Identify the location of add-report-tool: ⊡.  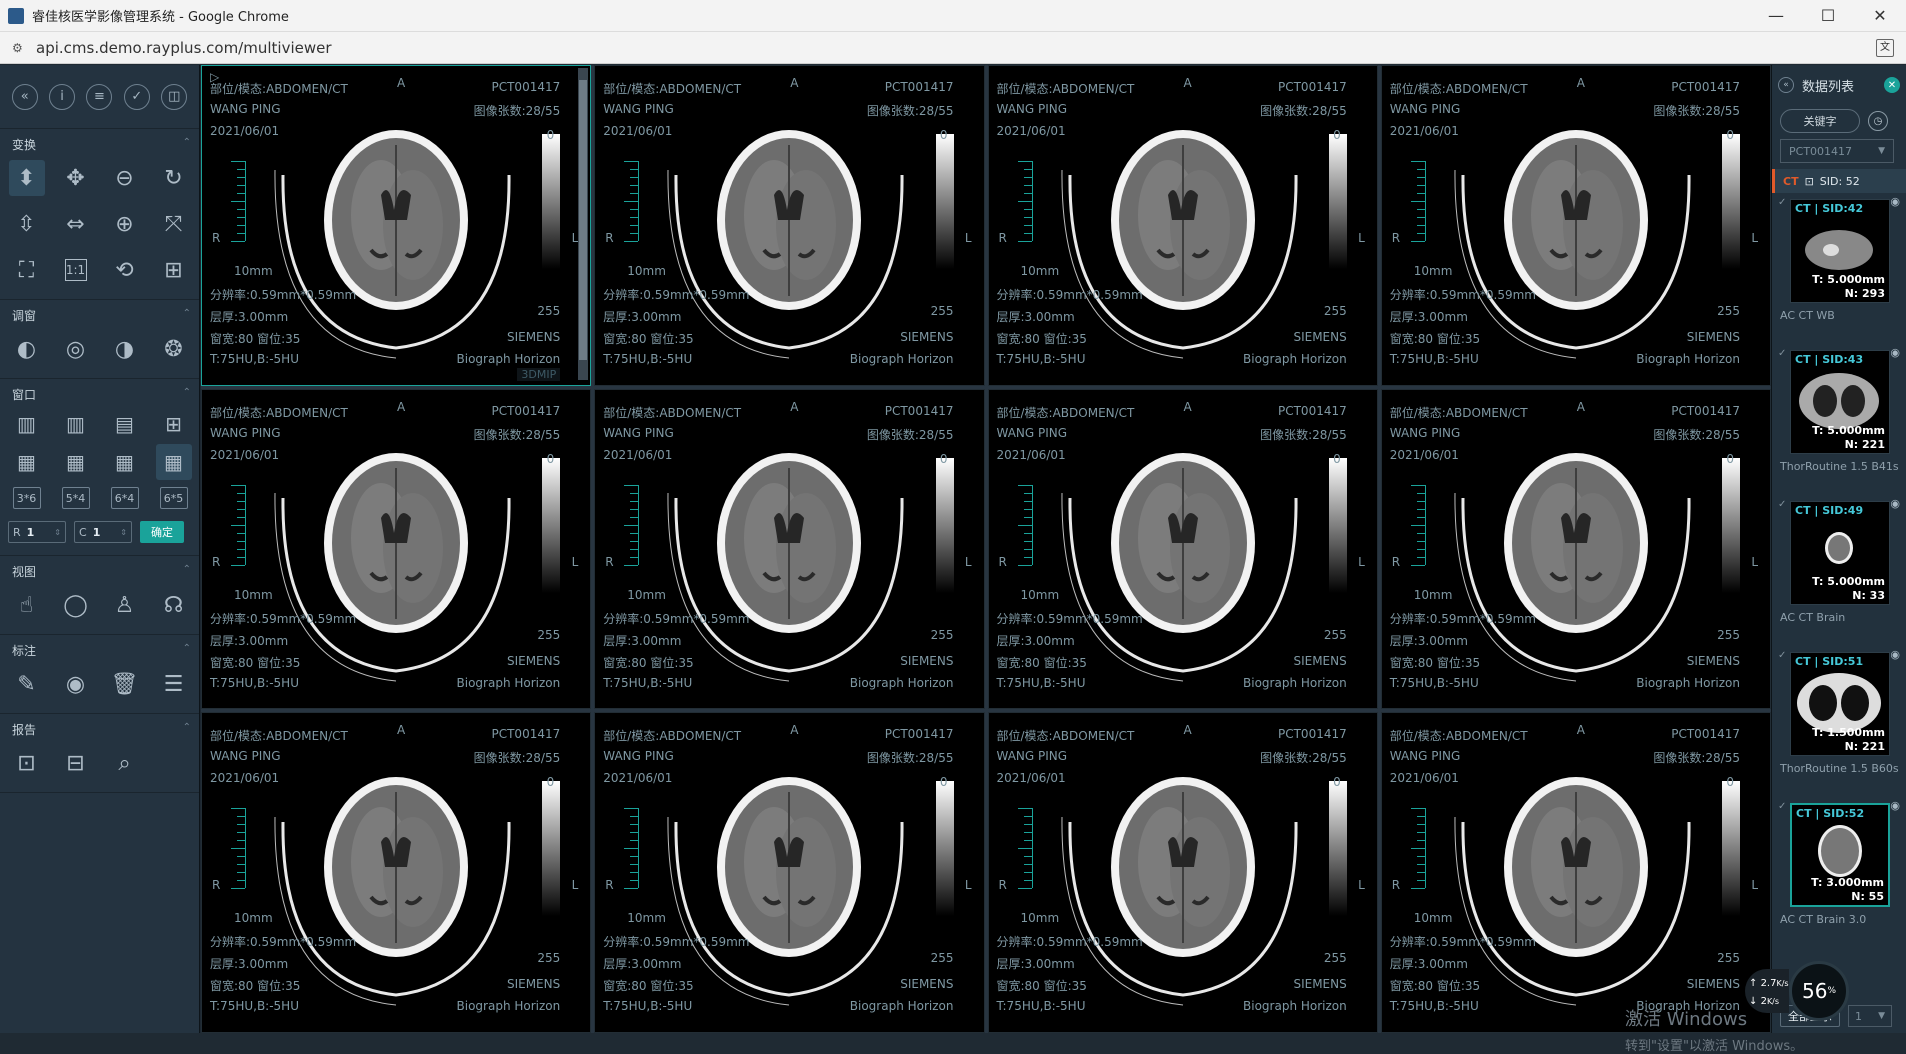
(26, 763).